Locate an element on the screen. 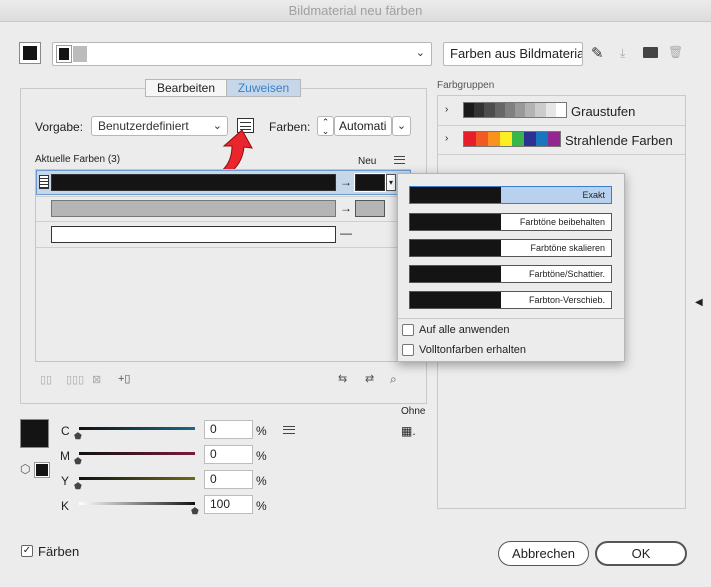 The height and width of the screenshot is (587, 711). folder-icon is located at coordinates (650, 52).